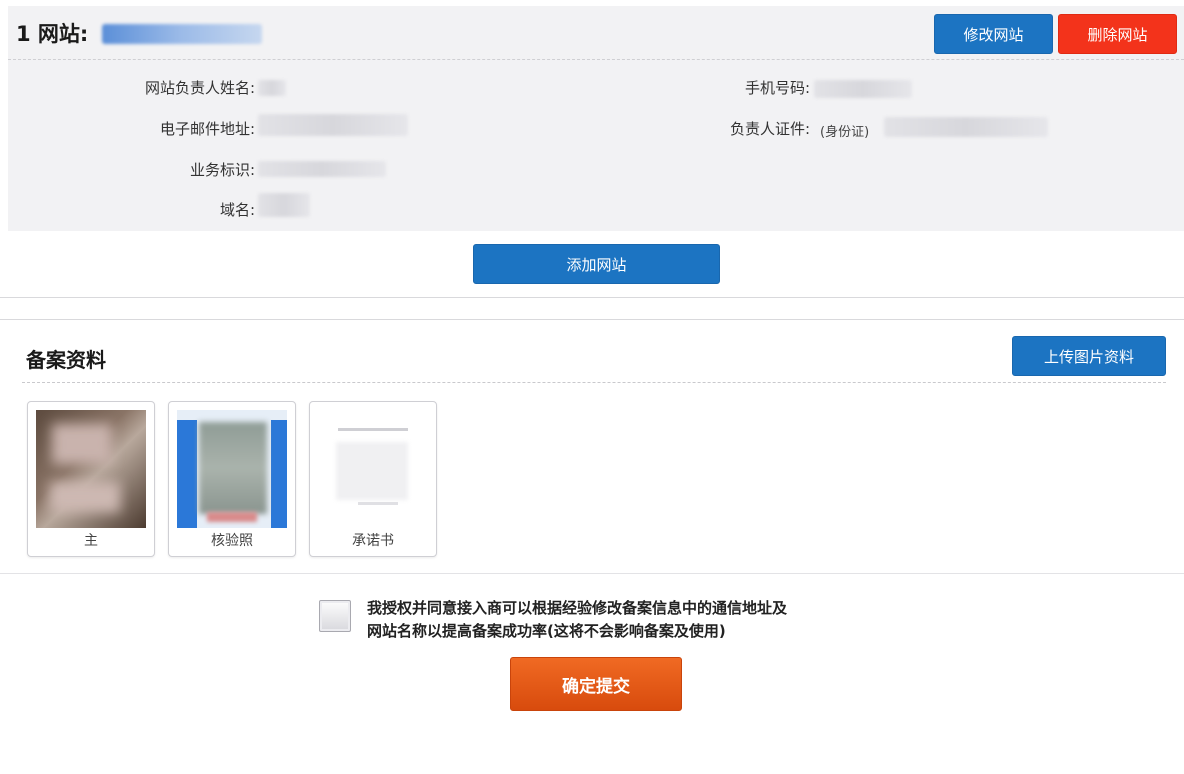 Image resolution: width=1184 pixels, height=774 pixels. I want to click on document-caption: 核验照, so click(232, 541).